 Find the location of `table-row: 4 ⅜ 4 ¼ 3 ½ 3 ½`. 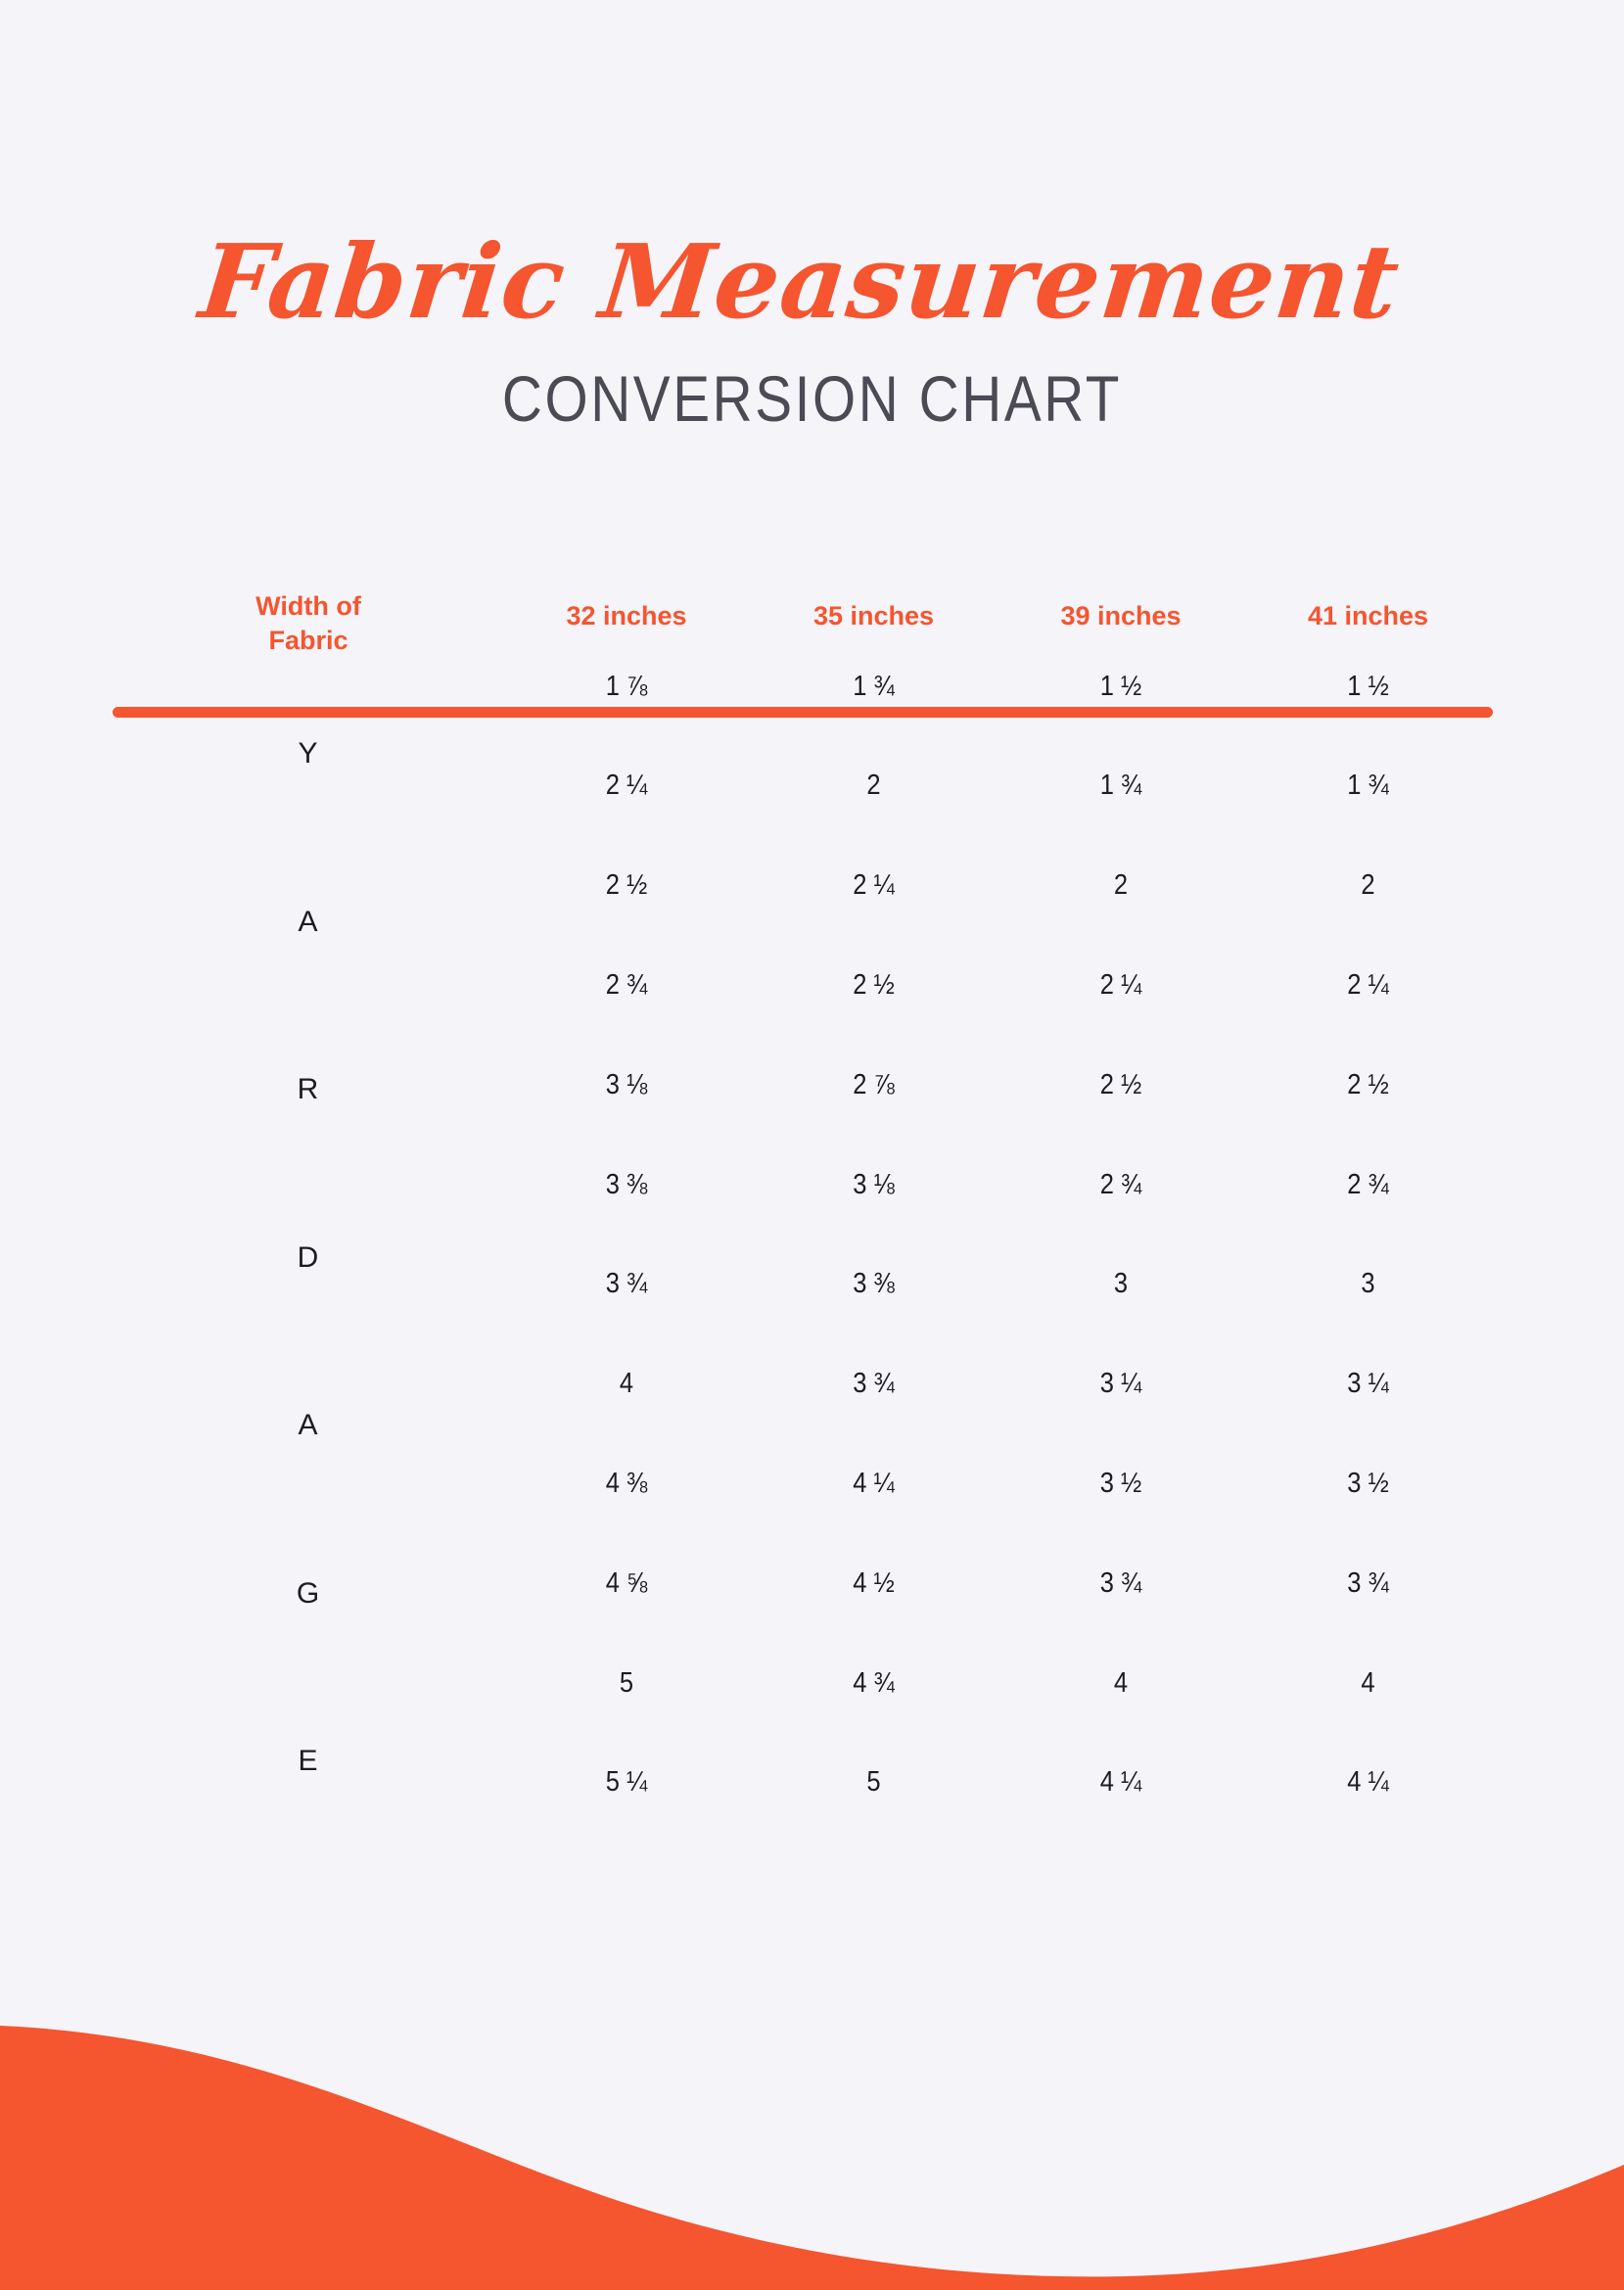

table-row: 4 ⅜ 4 ¼ 3 ½ 3 ½ is located at coordinates (803, 1483).